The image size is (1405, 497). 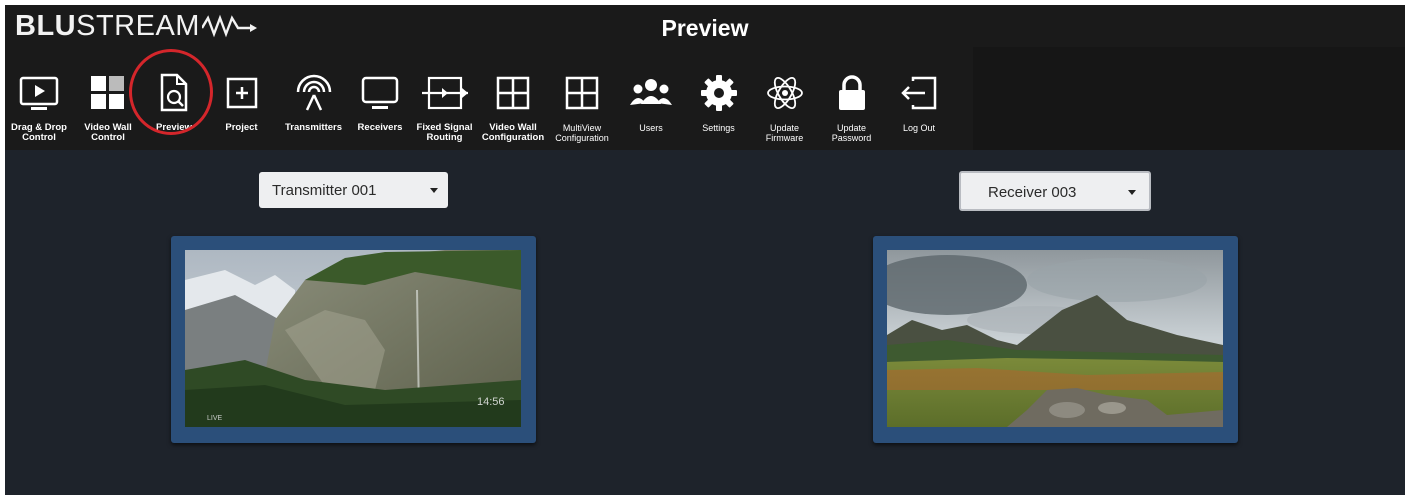 I want to click on tab-project: Project, so click(x=241, y=102).